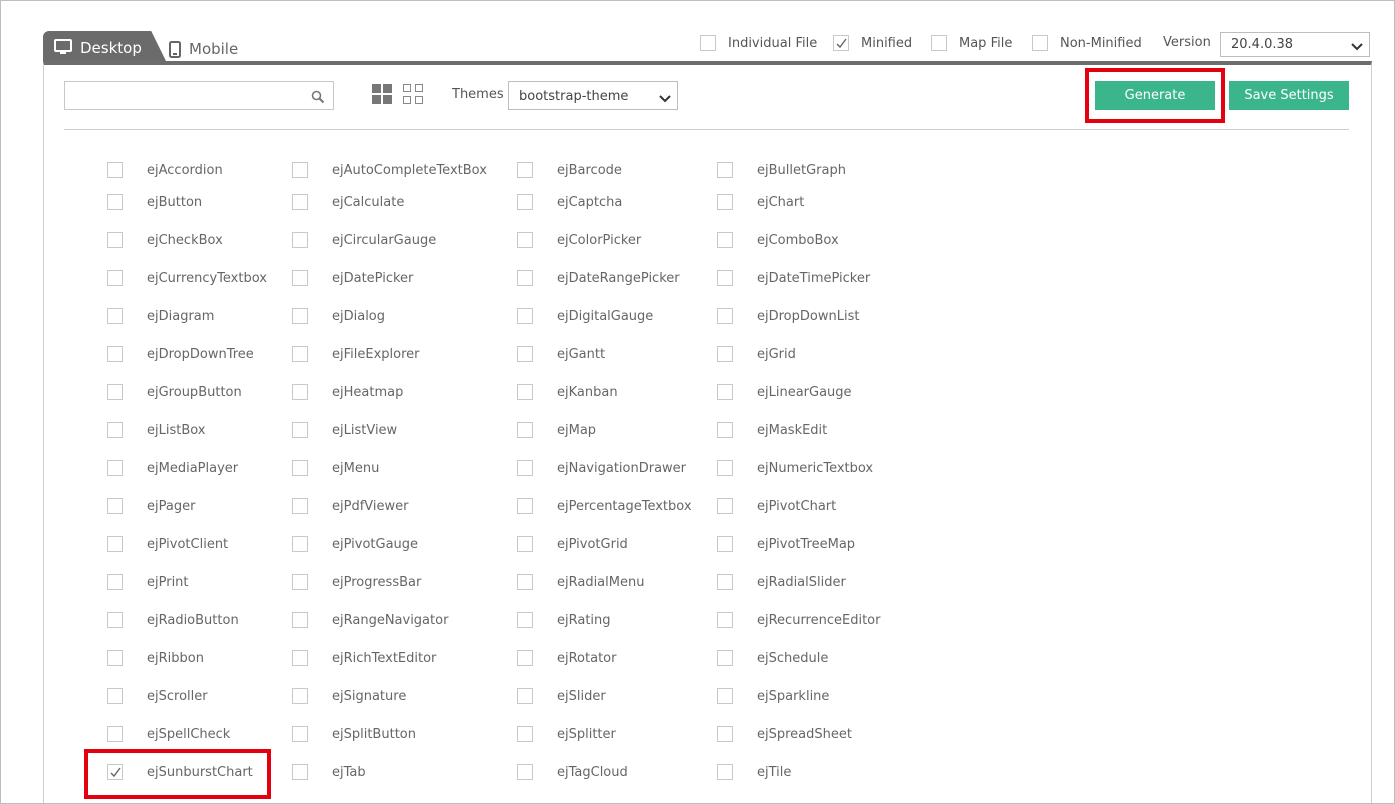 This screenshot has width=1395, height=804. What do you see at coordinates (793, 696) in the screenshot?
I see `component-name: ejSparkline` at bounding box center [793, 696].